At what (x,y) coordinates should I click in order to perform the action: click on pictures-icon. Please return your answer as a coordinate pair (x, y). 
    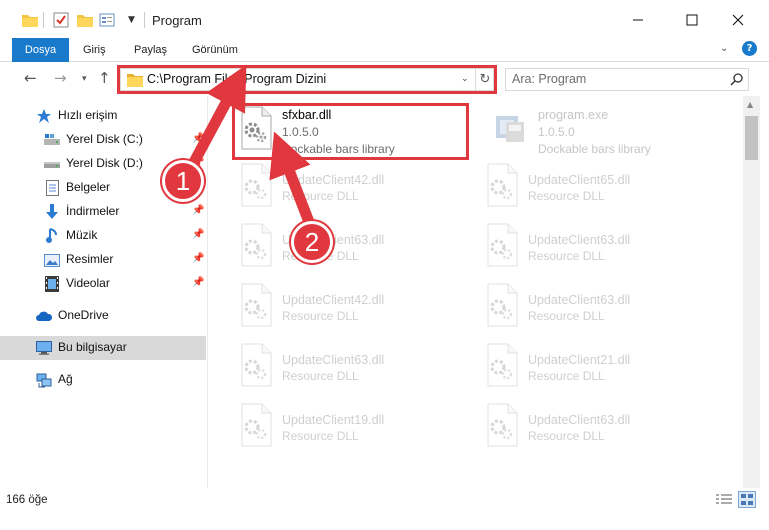
    Looking at the image, I should click on (52, 260).